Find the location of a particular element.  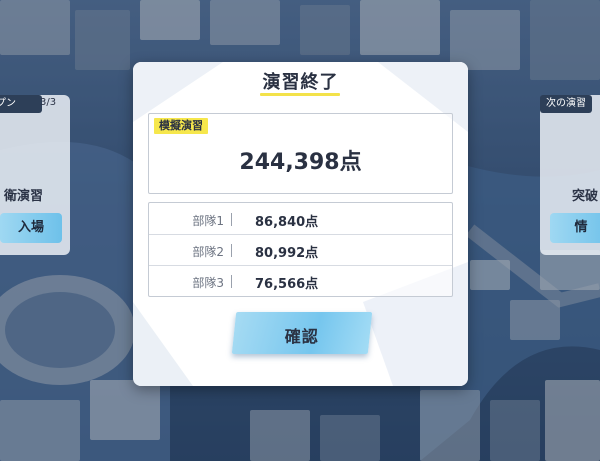

right-panel-text: 突破 is located at coordinates (585, 196).